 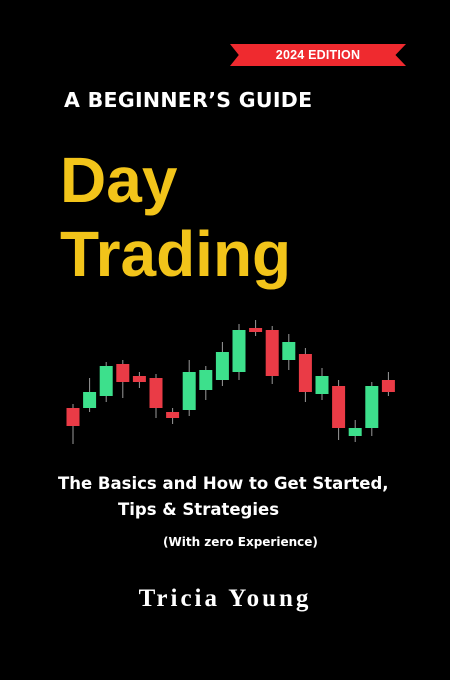 I want to click on tagline-line-2: Tips & Strategies, so click(x=199, y=509).